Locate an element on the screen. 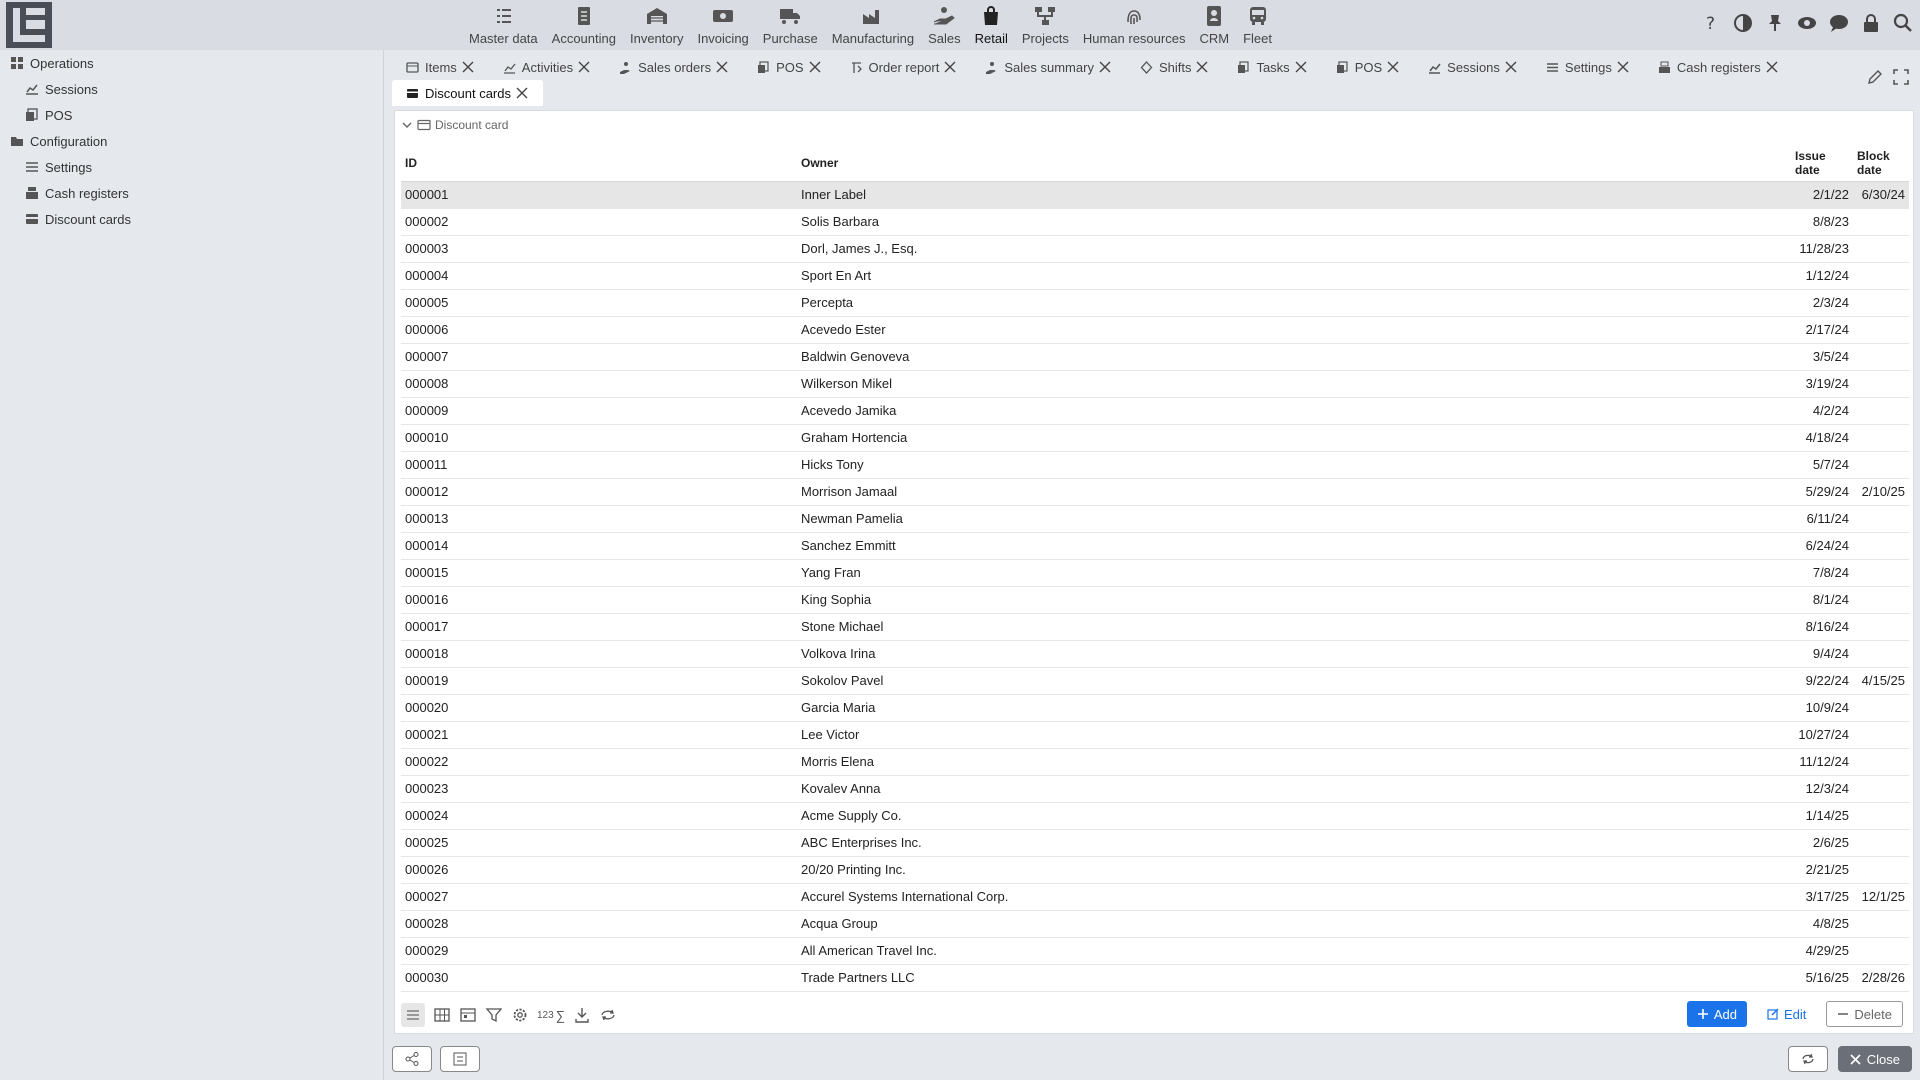  table-row: 000001 Inner Label 2/1/22 6/30/24 is located at coordinates (1155, 194).